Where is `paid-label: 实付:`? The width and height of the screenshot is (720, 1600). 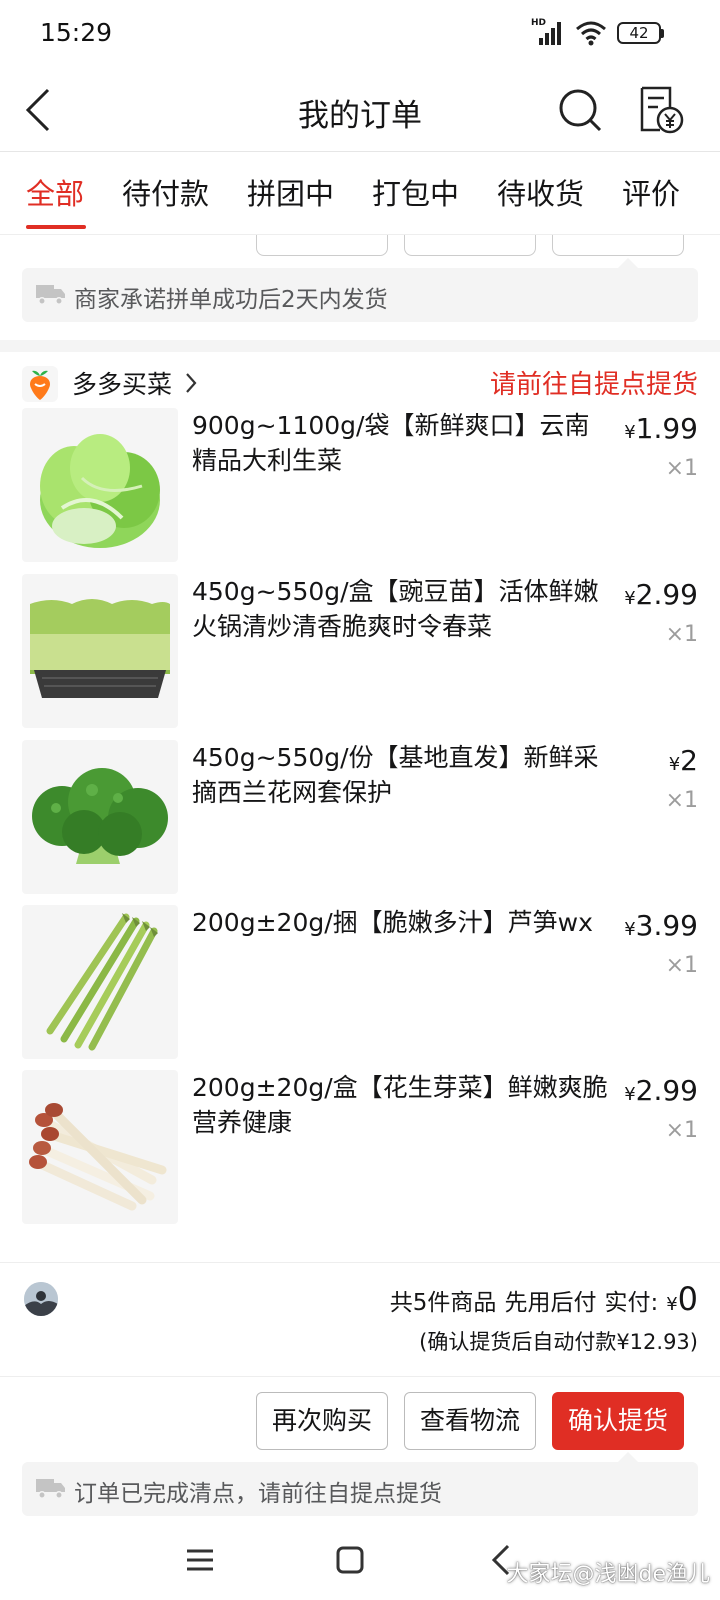 paid-label: 实付: is located at coordinates (631, 1303).